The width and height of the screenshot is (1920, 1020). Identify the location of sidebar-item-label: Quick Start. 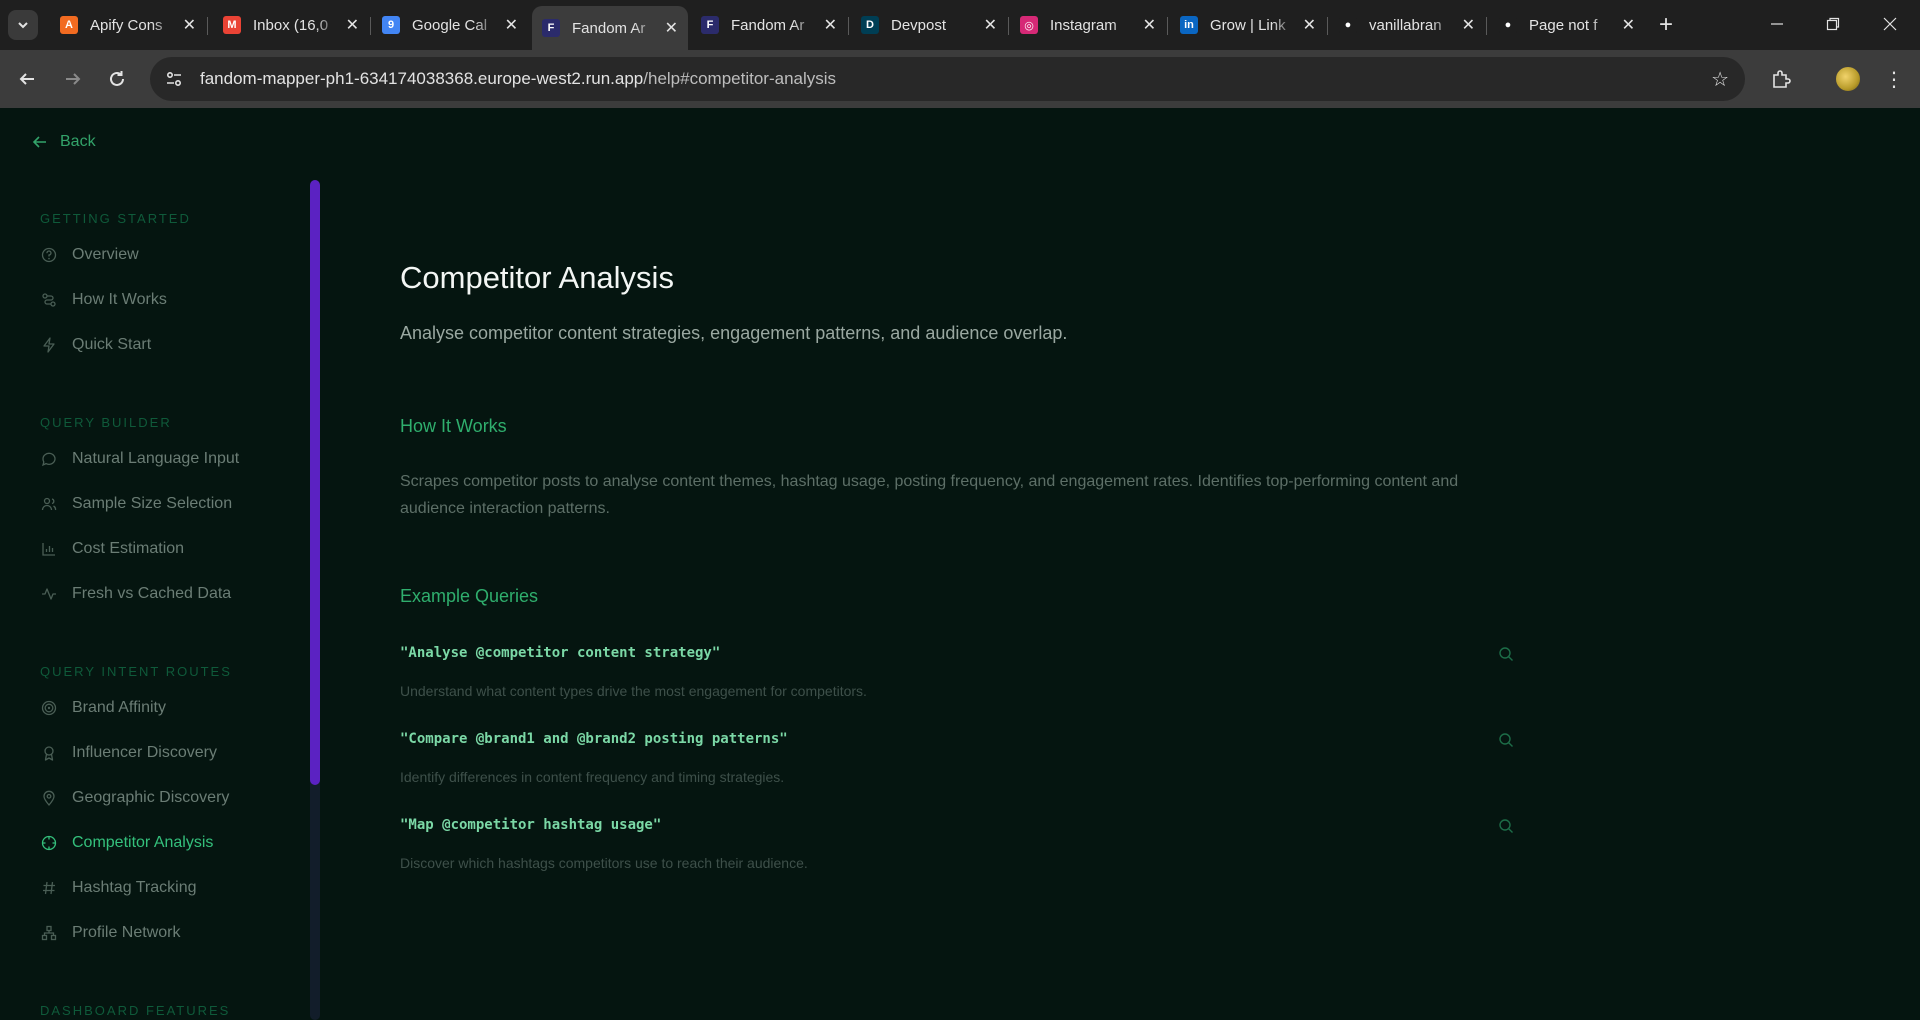
(112, 344).